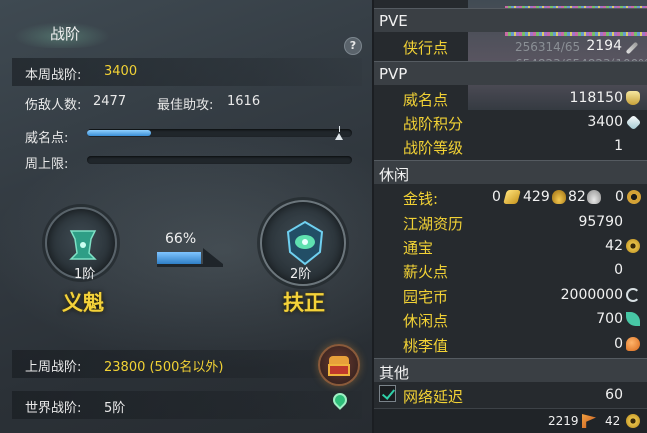 This screenshot has height=433, width=647. What do you see at coordinates (633, 295) in the screenshot?
I see `swirl-icon` at bounding box center [633, 295].